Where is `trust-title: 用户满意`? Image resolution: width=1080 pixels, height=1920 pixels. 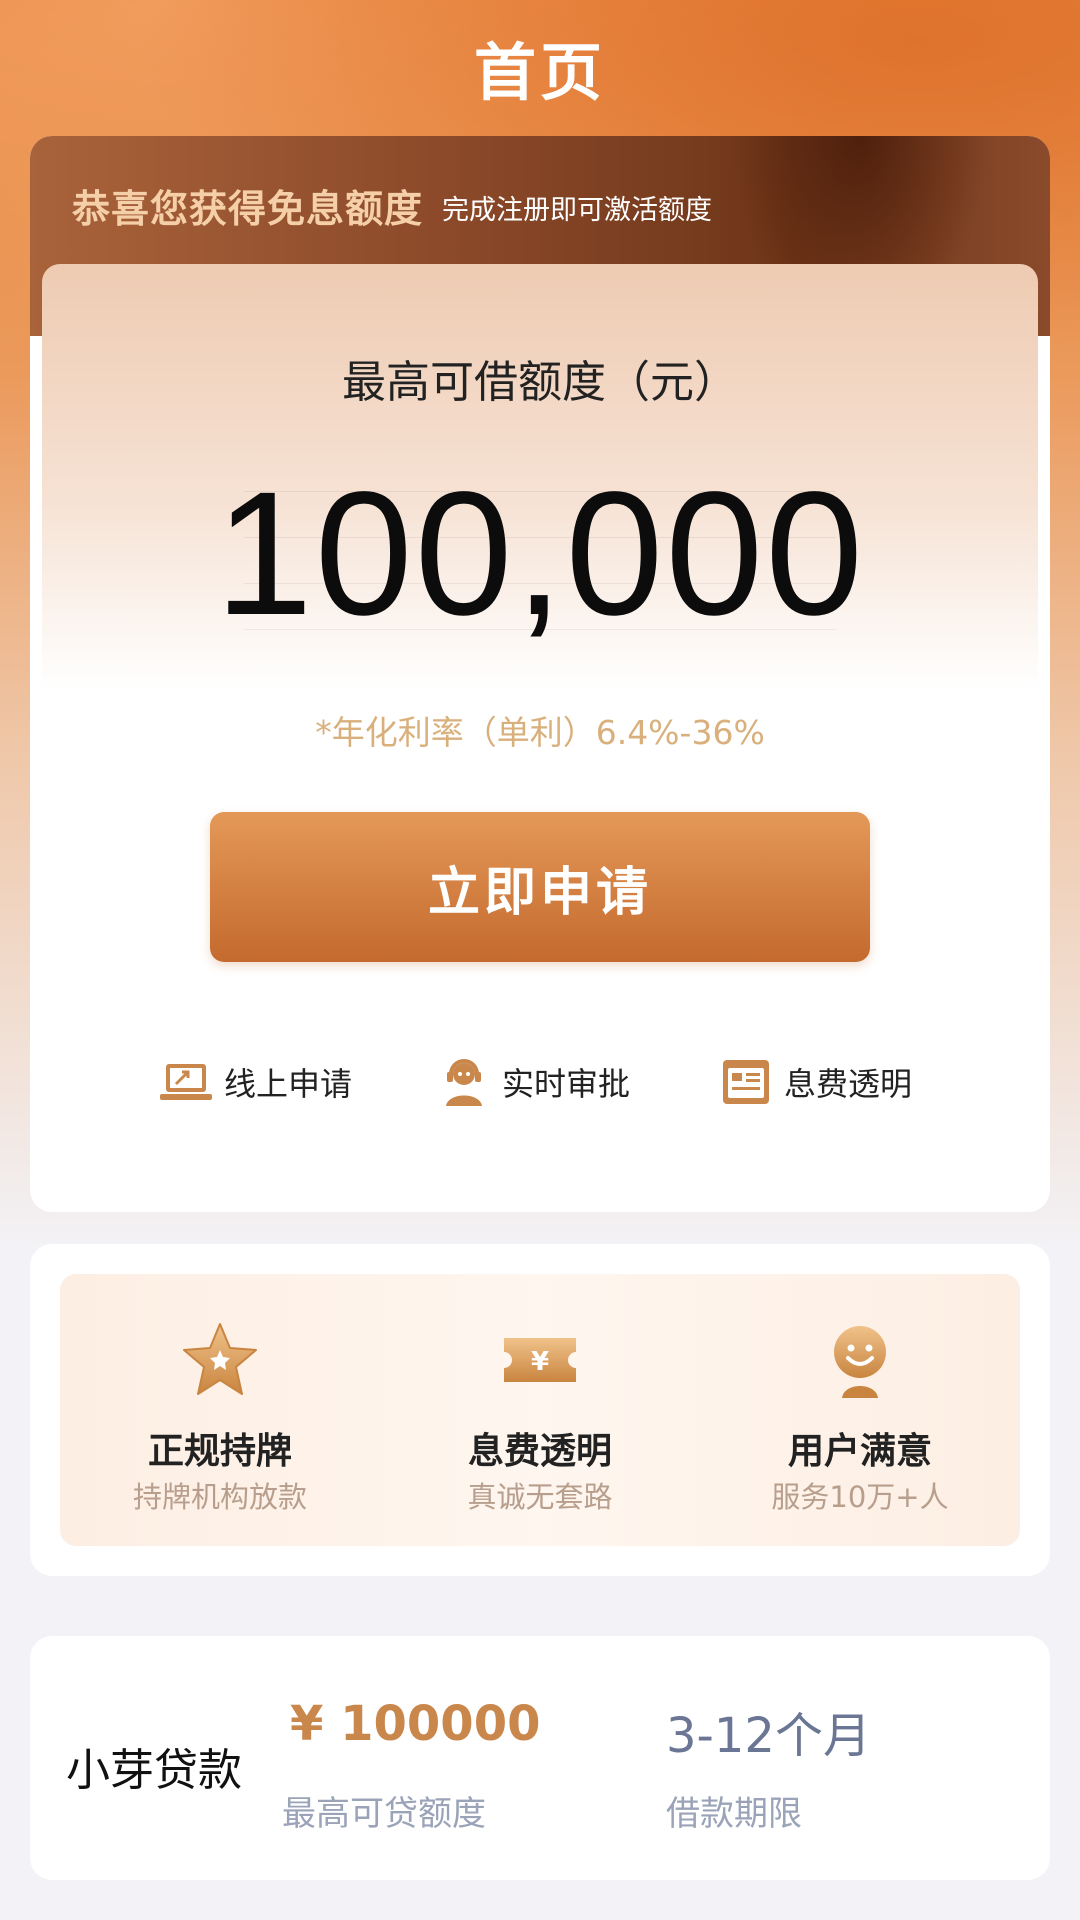
trust-title: 用户满意 is located at coordinates (859, 1451).